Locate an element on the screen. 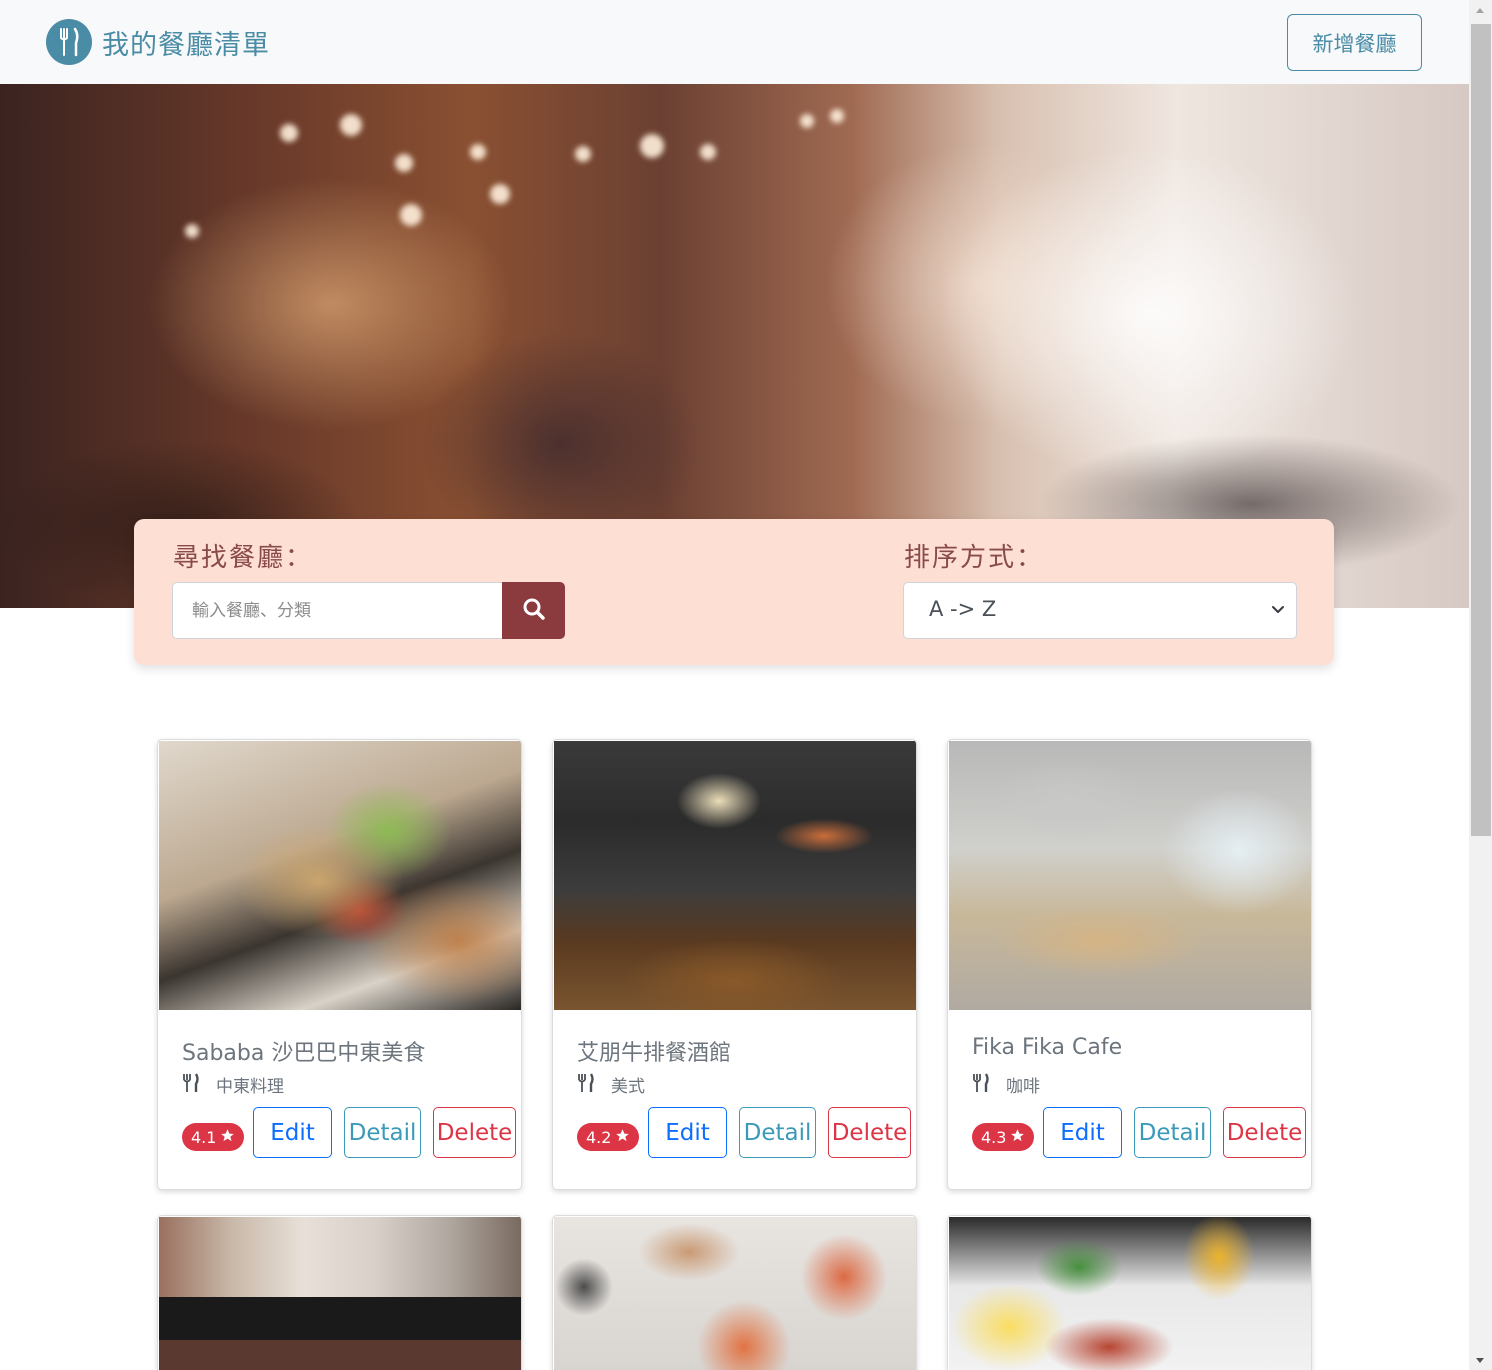  search-input is located at coordinates (337, 610).